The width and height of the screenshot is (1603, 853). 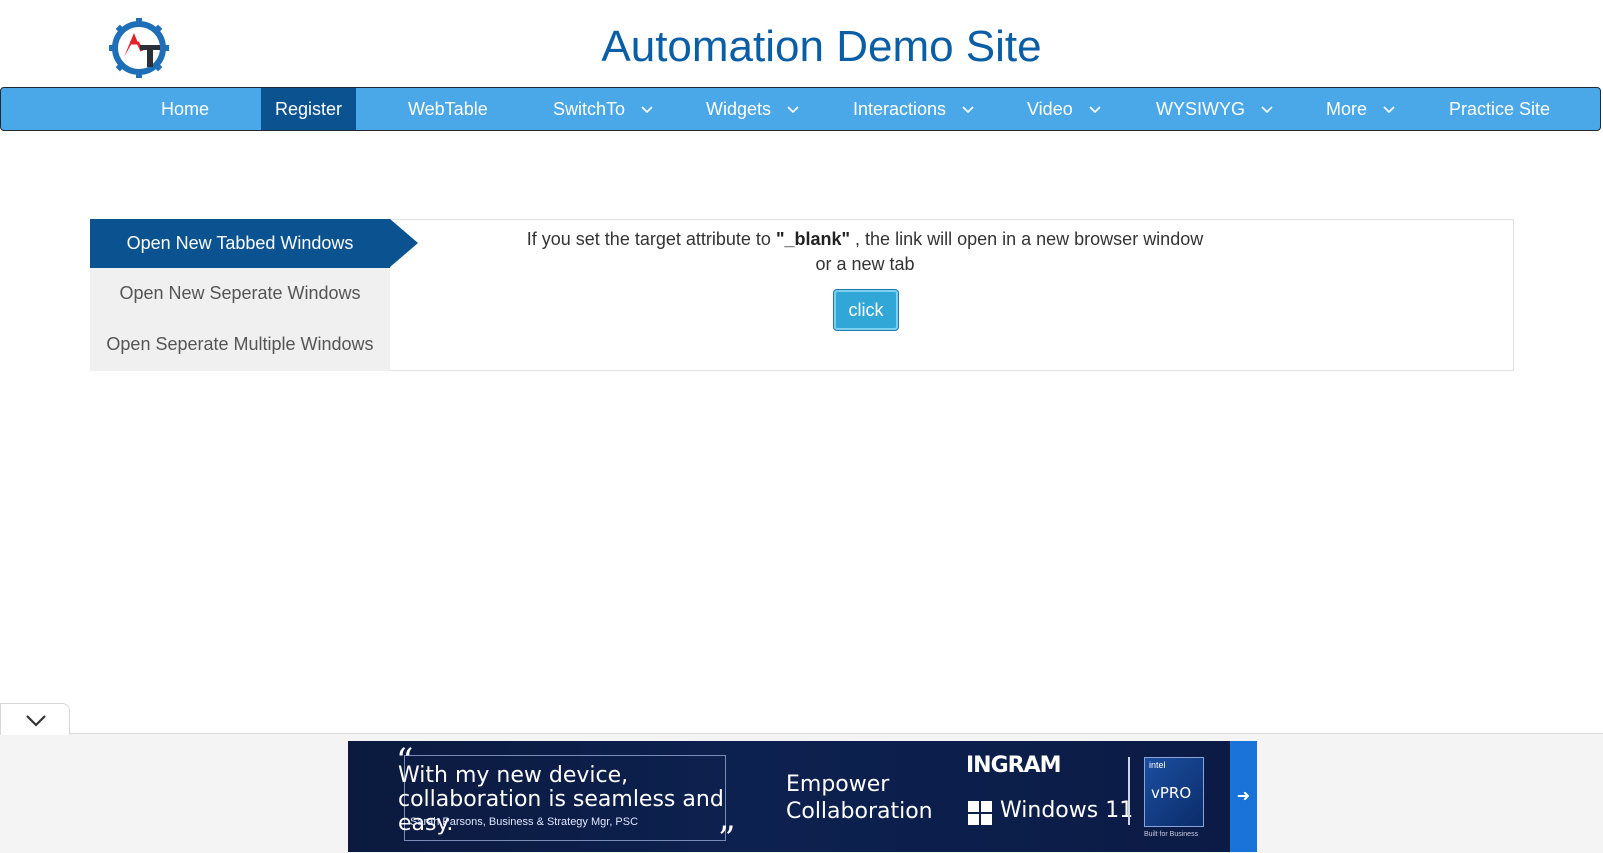 What do you see at coordinates (813, 239) in the screenshot?
I see `desc-bold: "_blank"` at bounding box center [813, 239].